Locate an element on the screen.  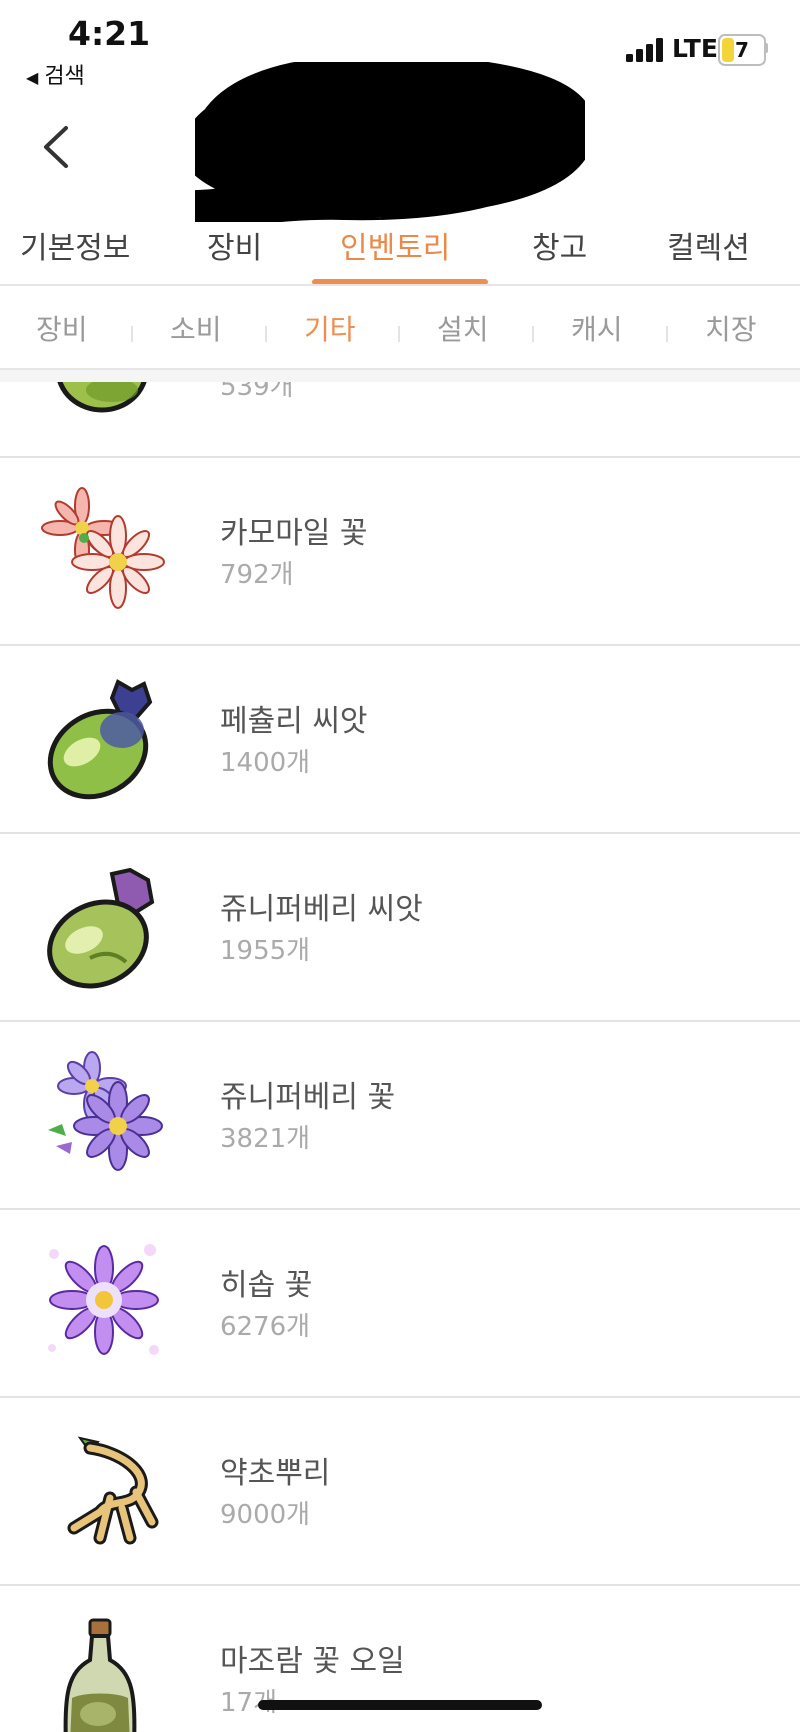
list-item: 539개 is located at coordinates (400, 420).